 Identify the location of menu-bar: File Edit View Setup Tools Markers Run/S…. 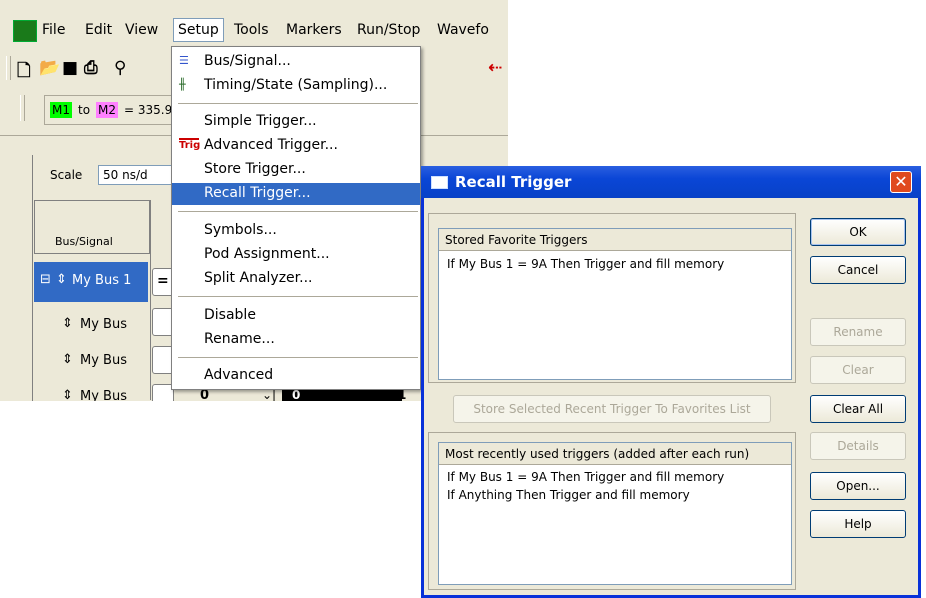
(254, 31).